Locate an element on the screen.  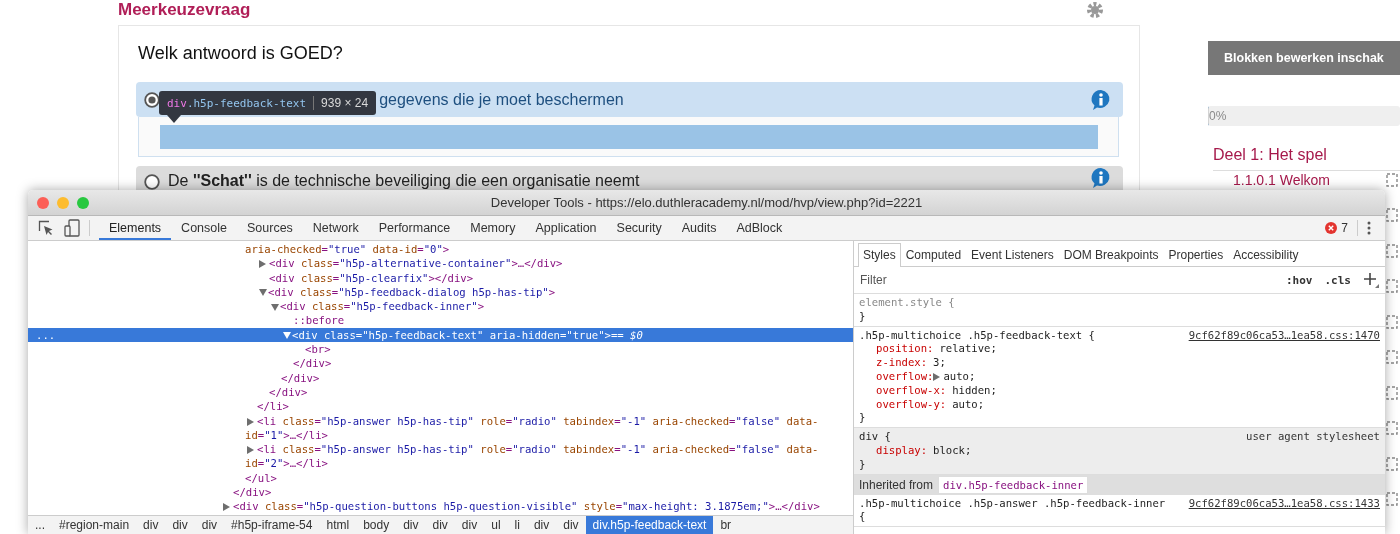
panel-tab: Elements is located at coordinates (135, 228).